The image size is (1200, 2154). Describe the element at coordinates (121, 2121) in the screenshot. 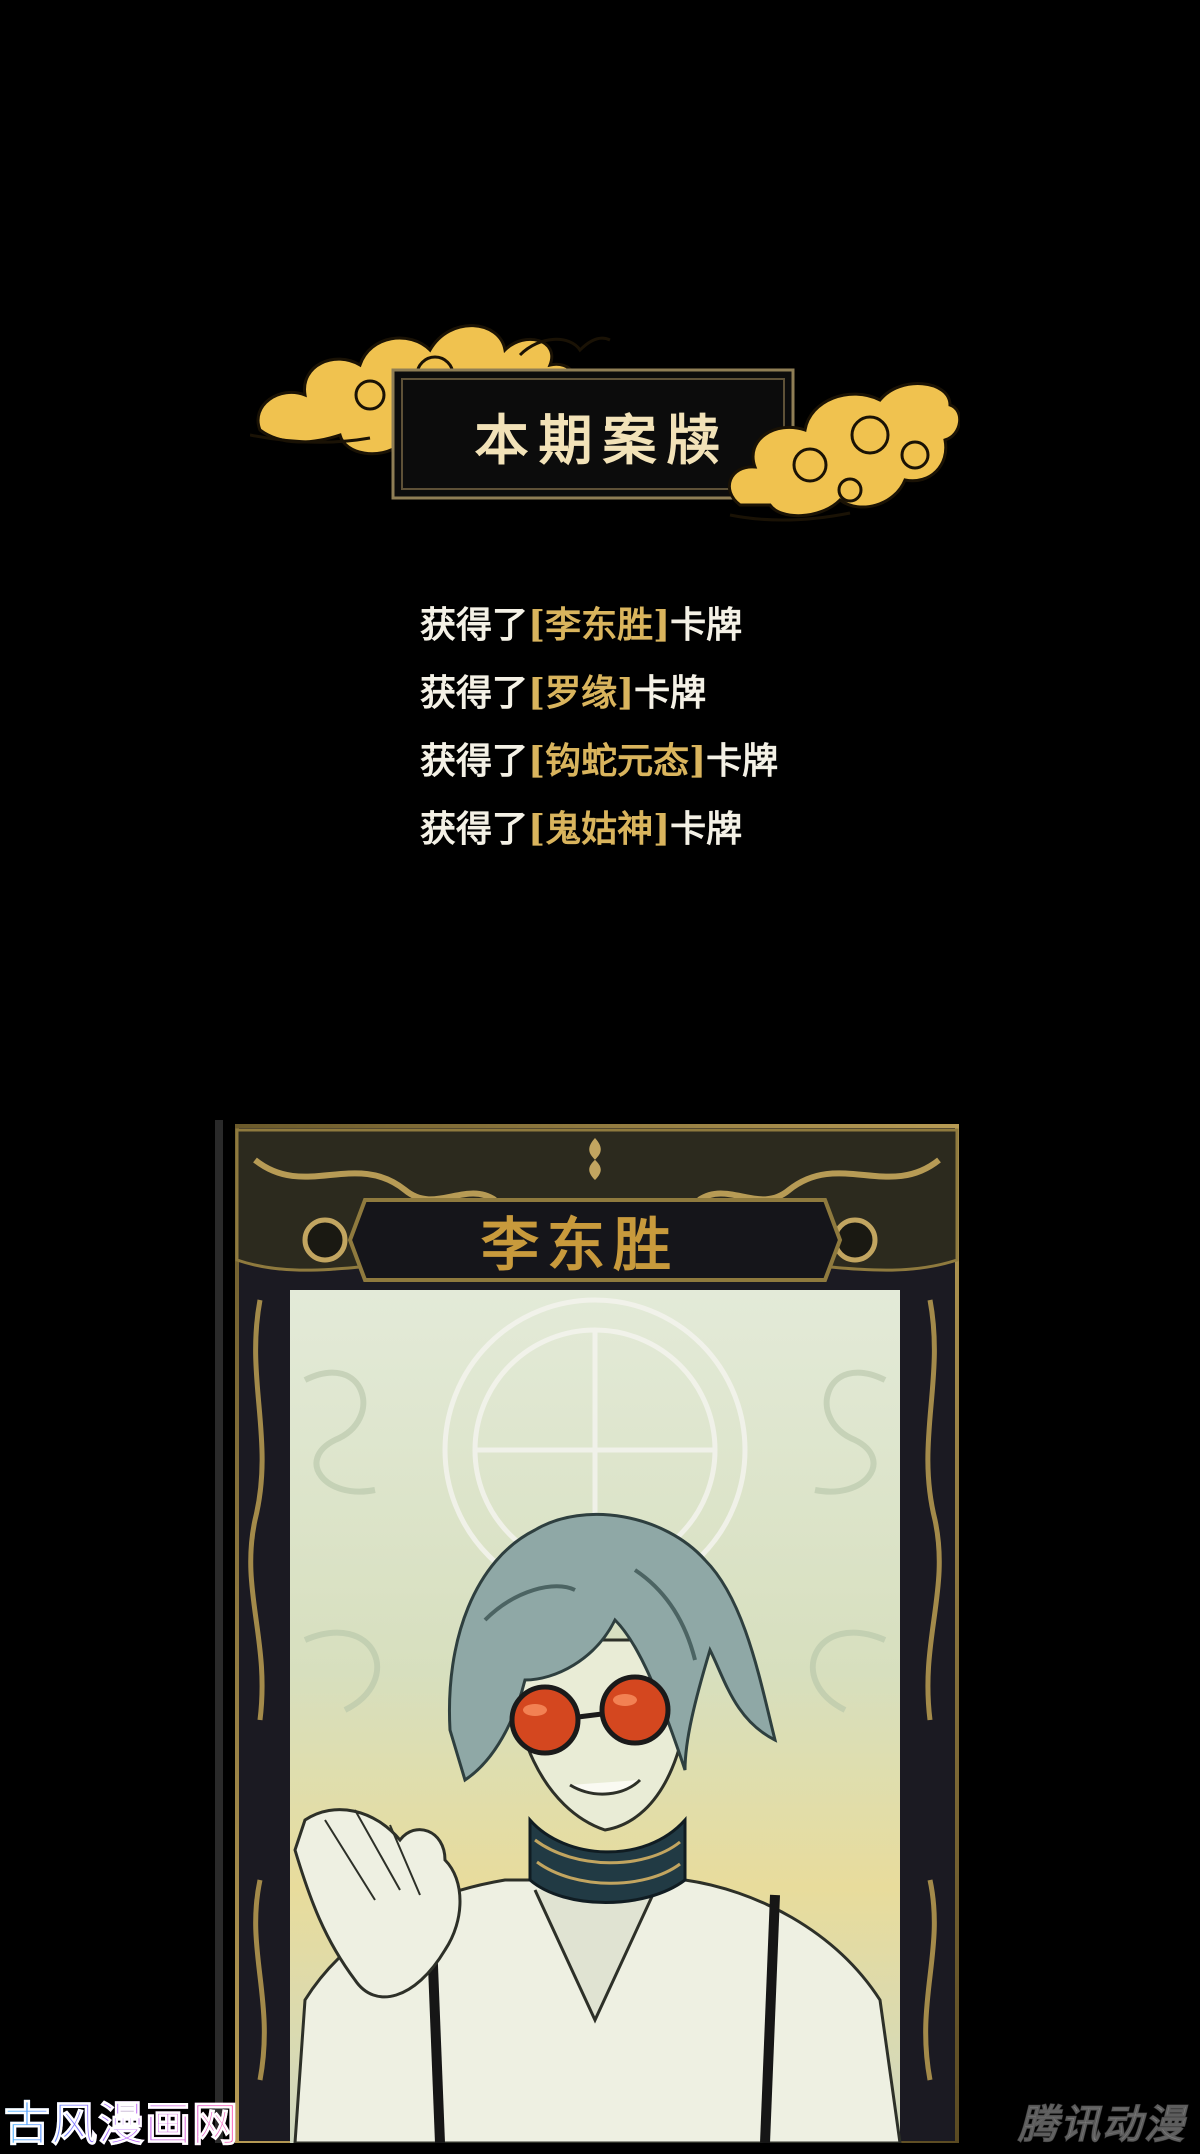

I see `site-watermark-left: 古风漫画网` at that location.